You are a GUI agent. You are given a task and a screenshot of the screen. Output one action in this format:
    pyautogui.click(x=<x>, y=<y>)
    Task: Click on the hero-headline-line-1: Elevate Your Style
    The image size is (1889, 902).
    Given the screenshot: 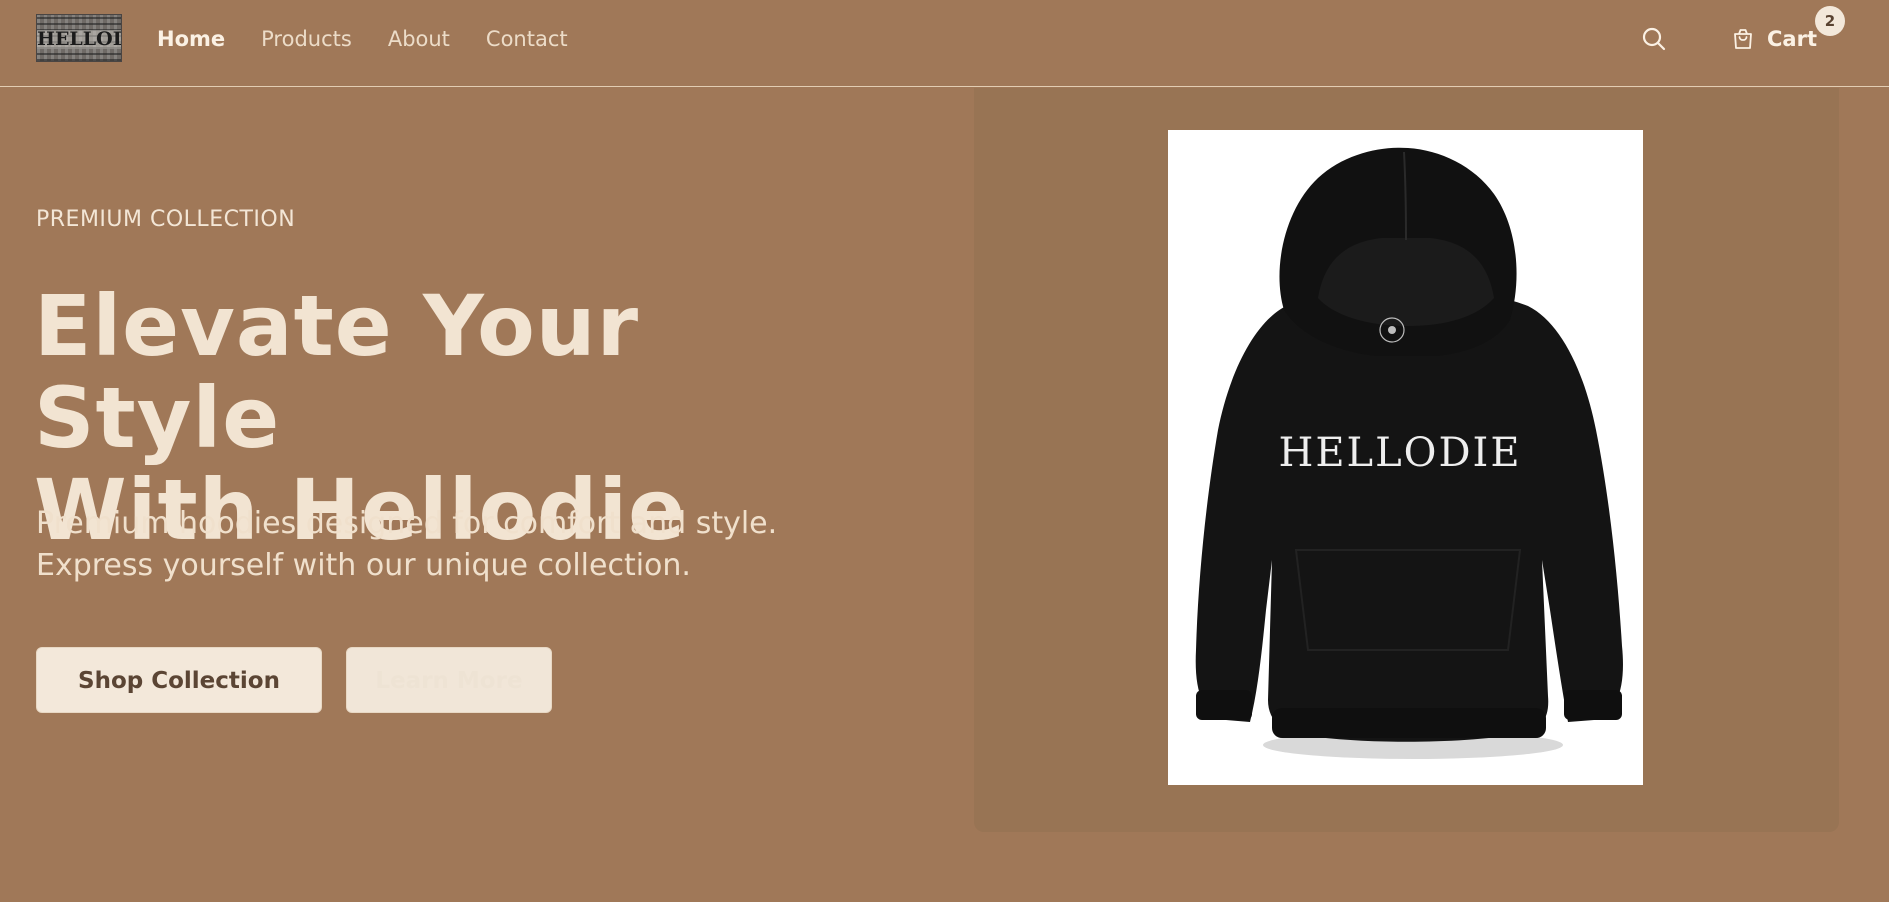 What is the action you would take?
    pyautogui.click(x=337, y=372)
    